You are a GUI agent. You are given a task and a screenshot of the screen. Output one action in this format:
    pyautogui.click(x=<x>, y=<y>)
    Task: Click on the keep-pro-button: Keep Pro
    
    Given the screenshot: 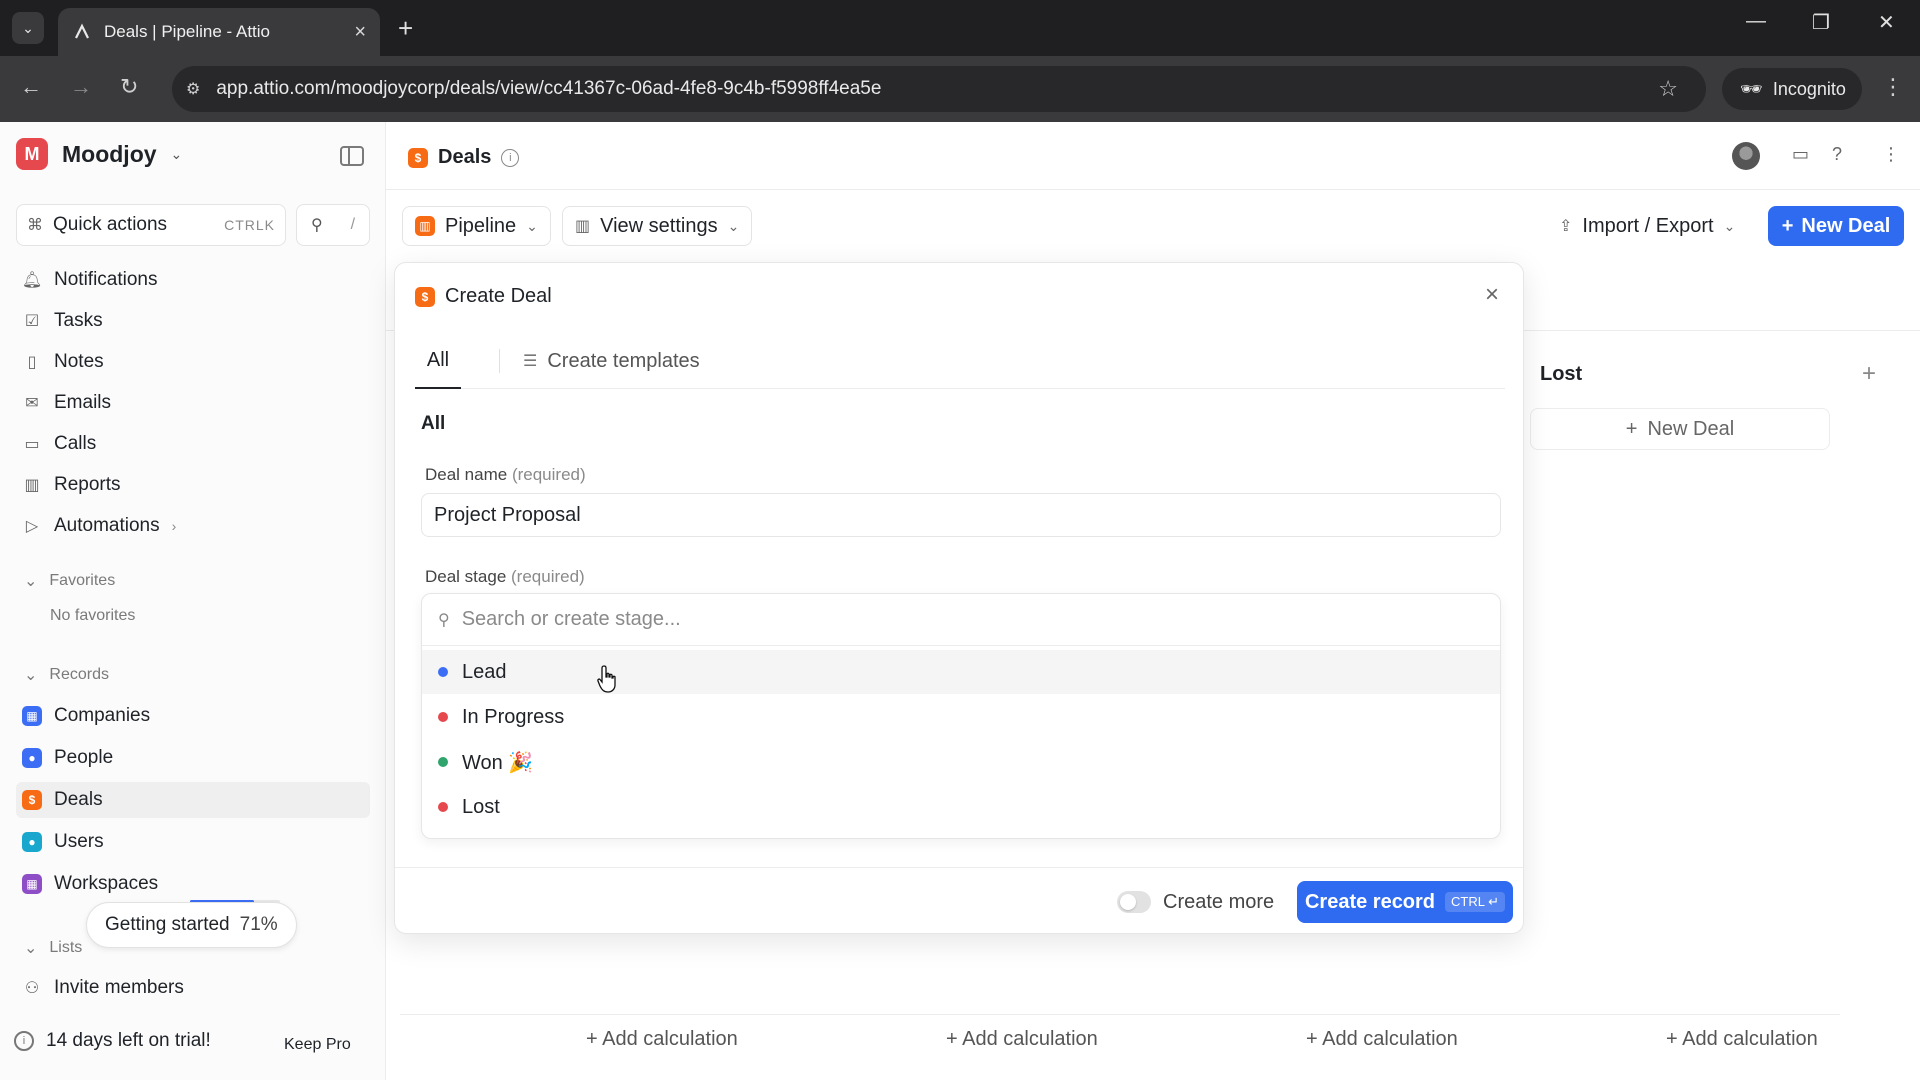 What is the action you would take?
    pyautogui.click(x=317, y=1045)
    